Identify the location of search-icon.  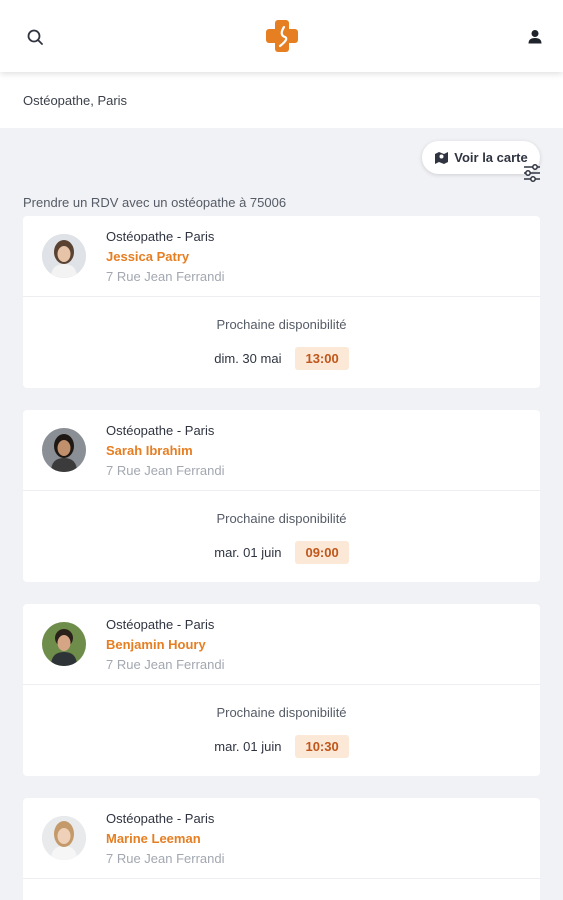
(36, 38).